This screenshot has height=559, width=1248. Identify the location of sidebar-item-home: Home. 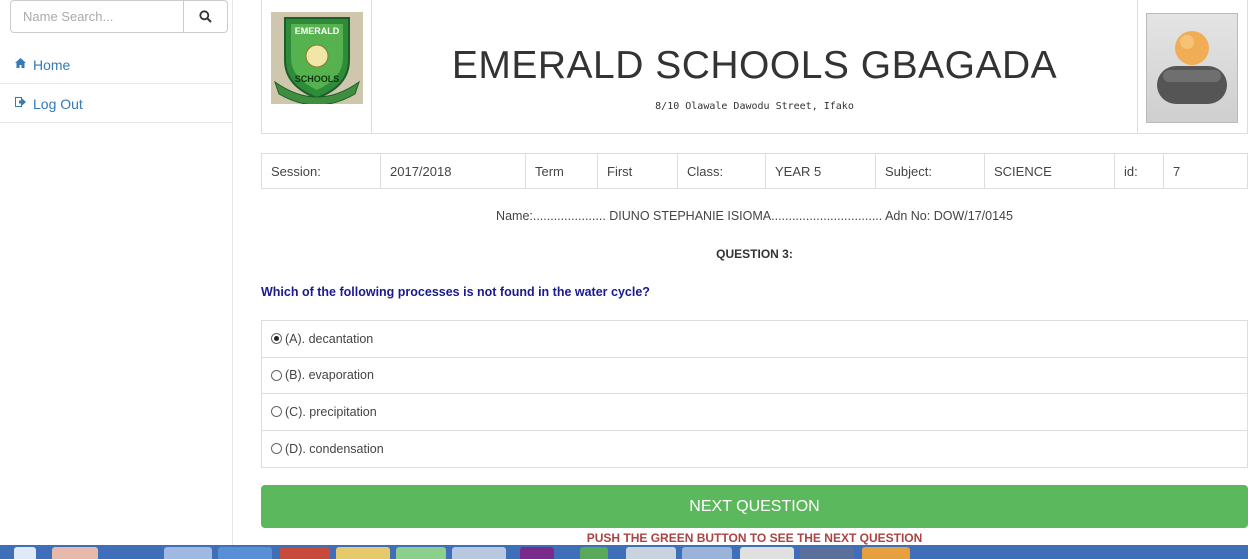
(116, 65).